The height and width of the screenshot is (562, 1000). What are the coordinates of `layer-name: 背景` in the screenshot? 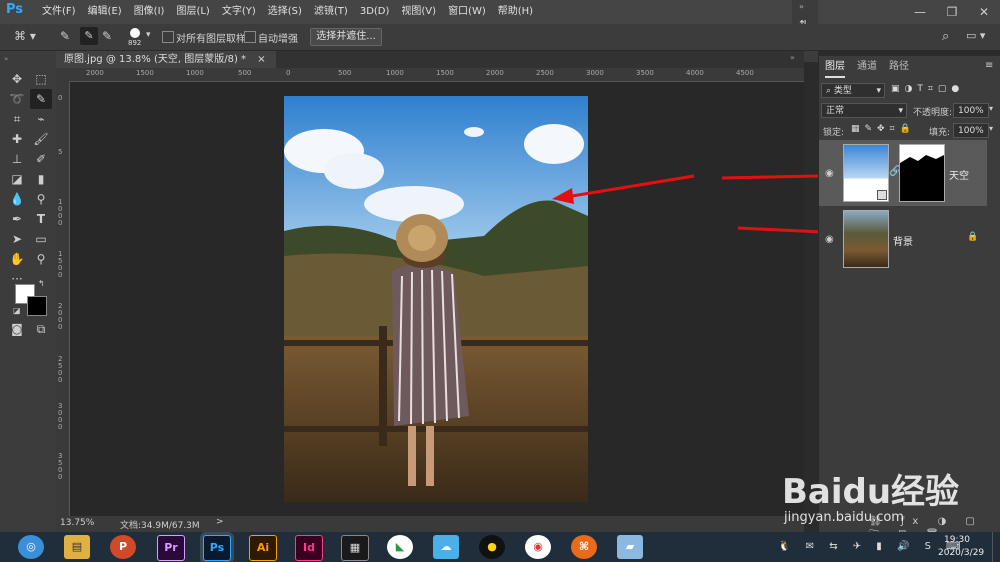 It's located at (903, 240).